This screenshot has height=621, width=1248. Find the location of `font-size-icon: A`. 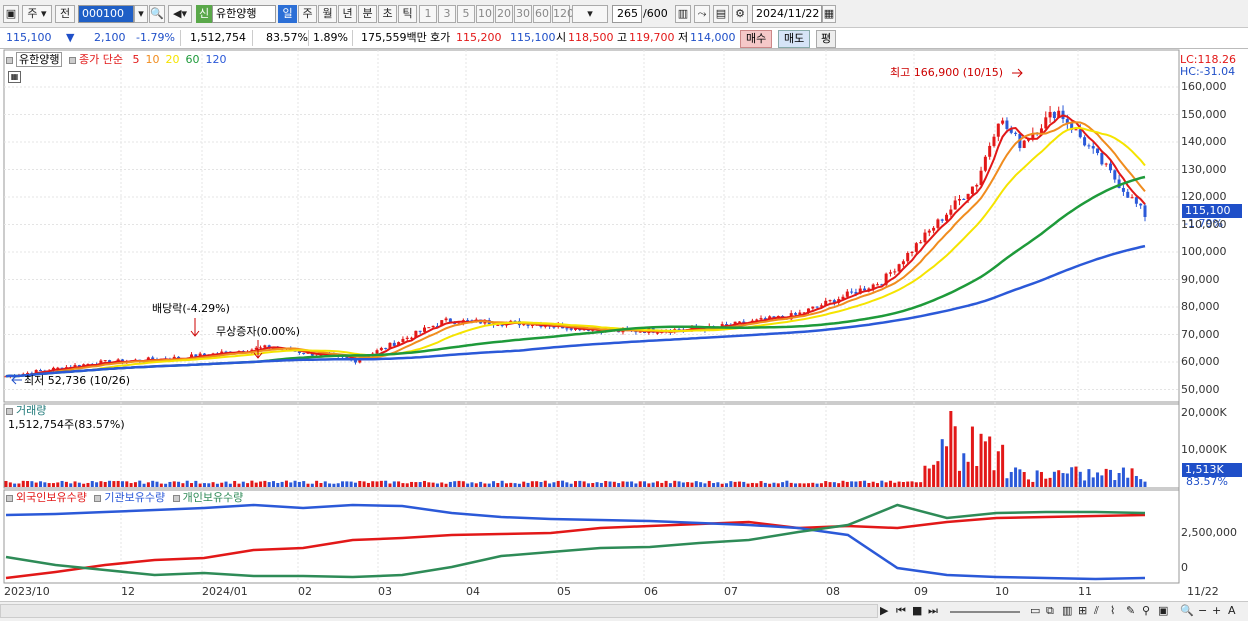

font-size-icon: A is located at coordinates (1232, 611).